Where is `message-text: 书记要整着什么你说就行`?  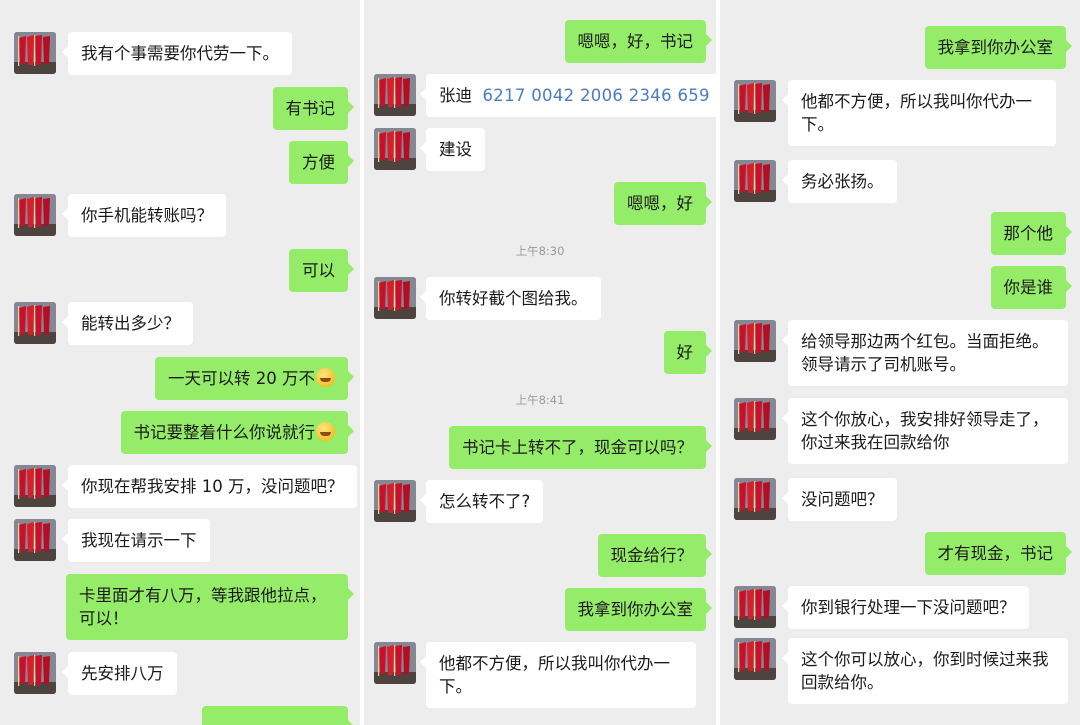
message-text: 书记要整着什么你说就行 is located at coordinates (224, 432).